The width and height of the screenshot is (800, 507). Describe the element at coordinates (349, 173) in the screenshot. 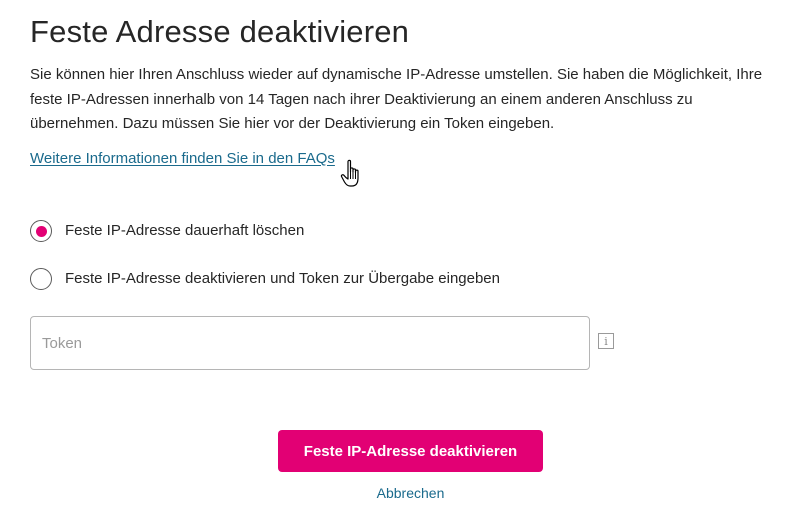

I see `hand-pointer-cursor-icon` at that location.